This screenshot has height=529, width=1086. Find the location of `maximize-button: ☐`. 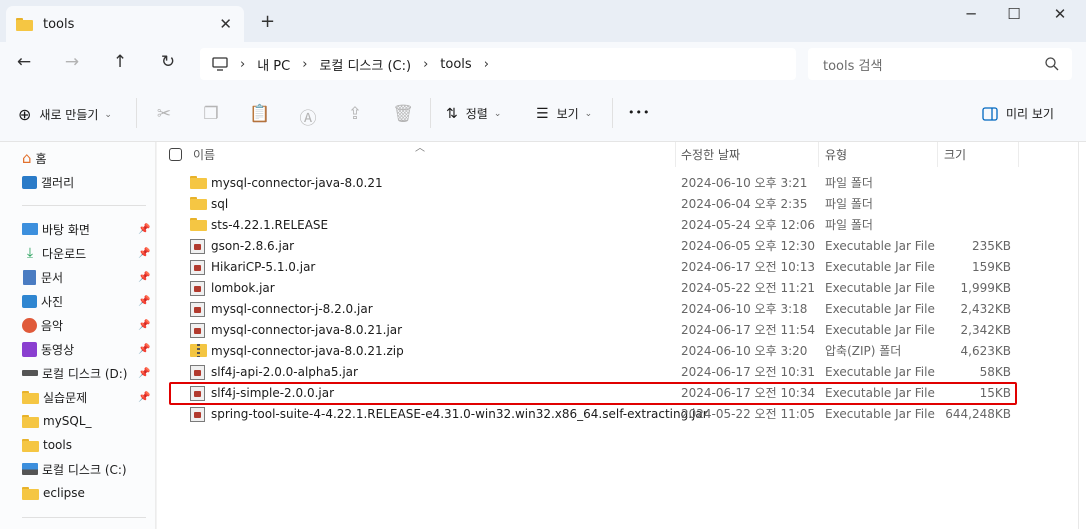

maximize-button: ☐ is located at coordinates (1014, 15).